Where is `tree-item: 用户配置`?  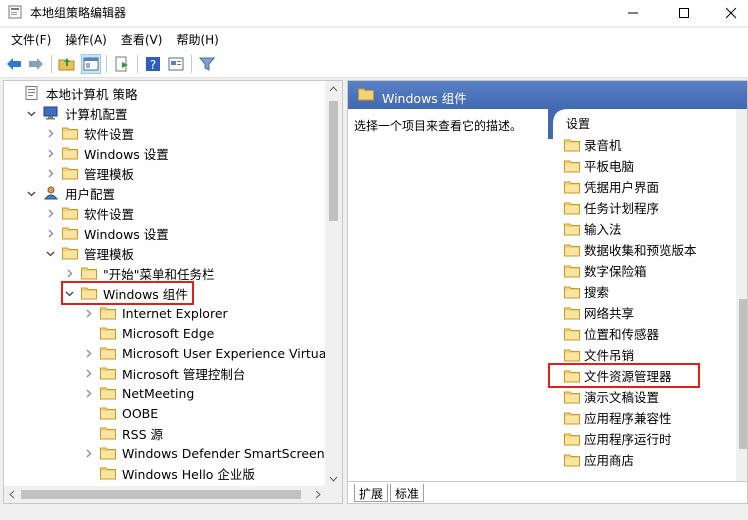 tree-item: 用户配置 is located at coordinates (70, 193).